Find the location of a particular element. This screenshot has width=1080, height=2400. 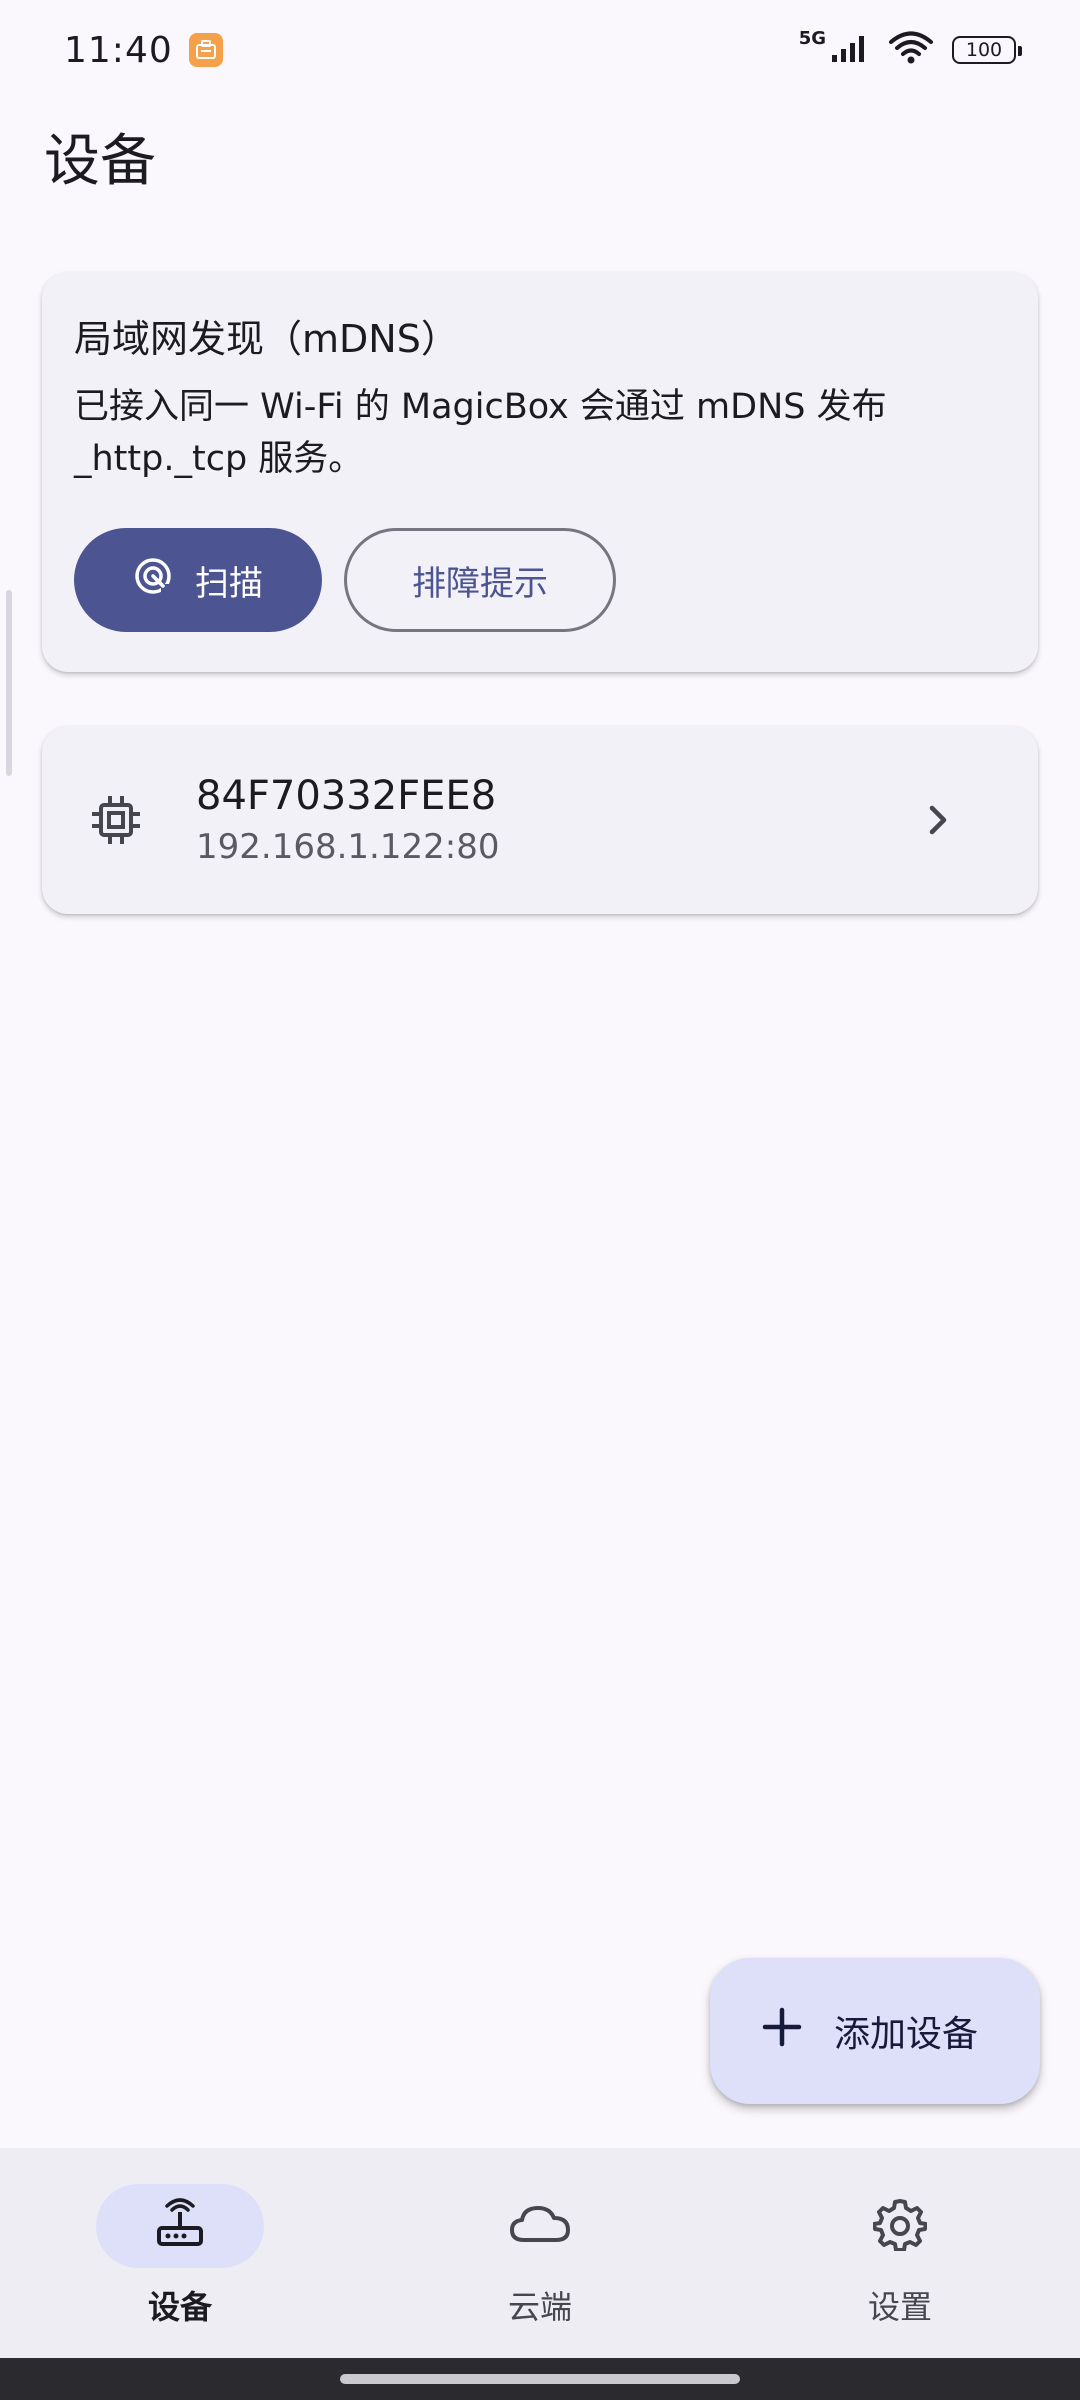

bottom-navigation: 设备 云端 设置 is located at coordinates (540, 2253).